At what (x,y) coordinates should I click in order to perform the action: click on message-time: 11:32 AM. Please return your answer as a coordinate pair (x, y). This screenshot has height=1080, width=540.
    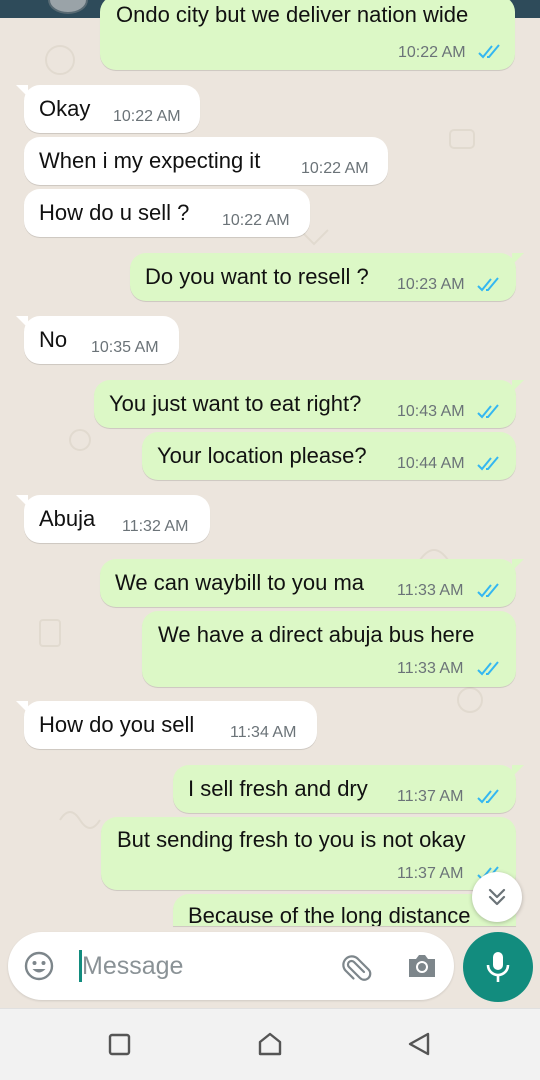
    Looking at the image, I should click on (155, 526).